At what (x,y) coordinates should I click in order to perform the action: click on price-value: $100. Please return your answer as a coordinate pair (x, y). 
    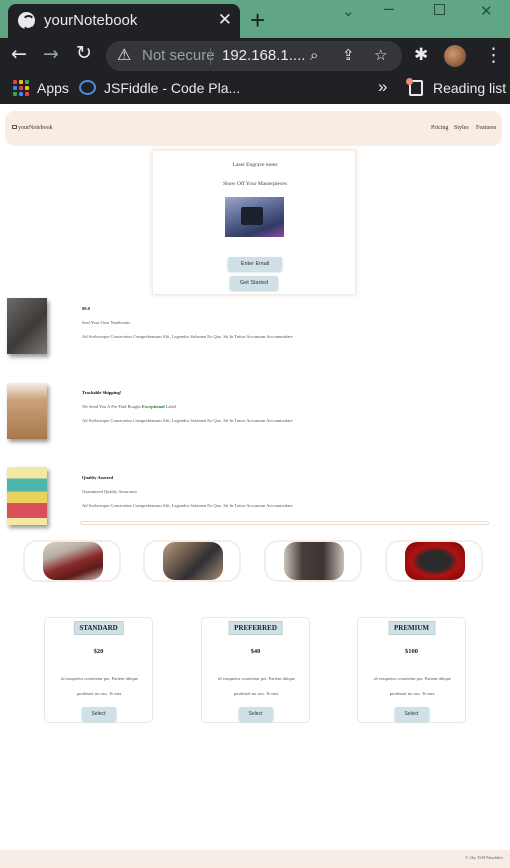
    Looking at the image, I should click on (411, 651).